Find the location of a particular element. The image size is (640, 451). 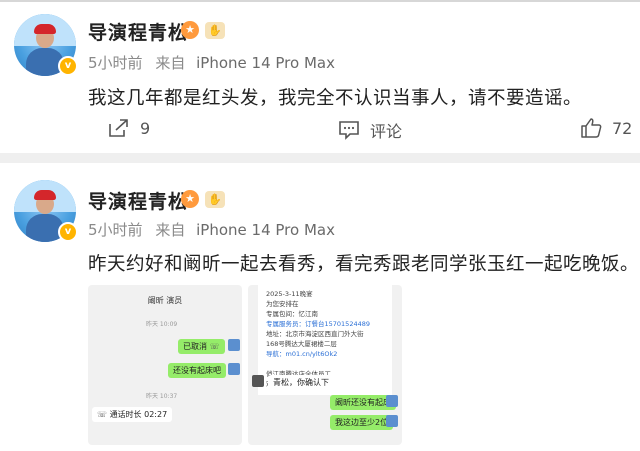

post-text: 昨天约好和阚昕一起去看秀，看完秀跟老同学张玉红一起吃晚饭。 is located at coordinates (364, 264).